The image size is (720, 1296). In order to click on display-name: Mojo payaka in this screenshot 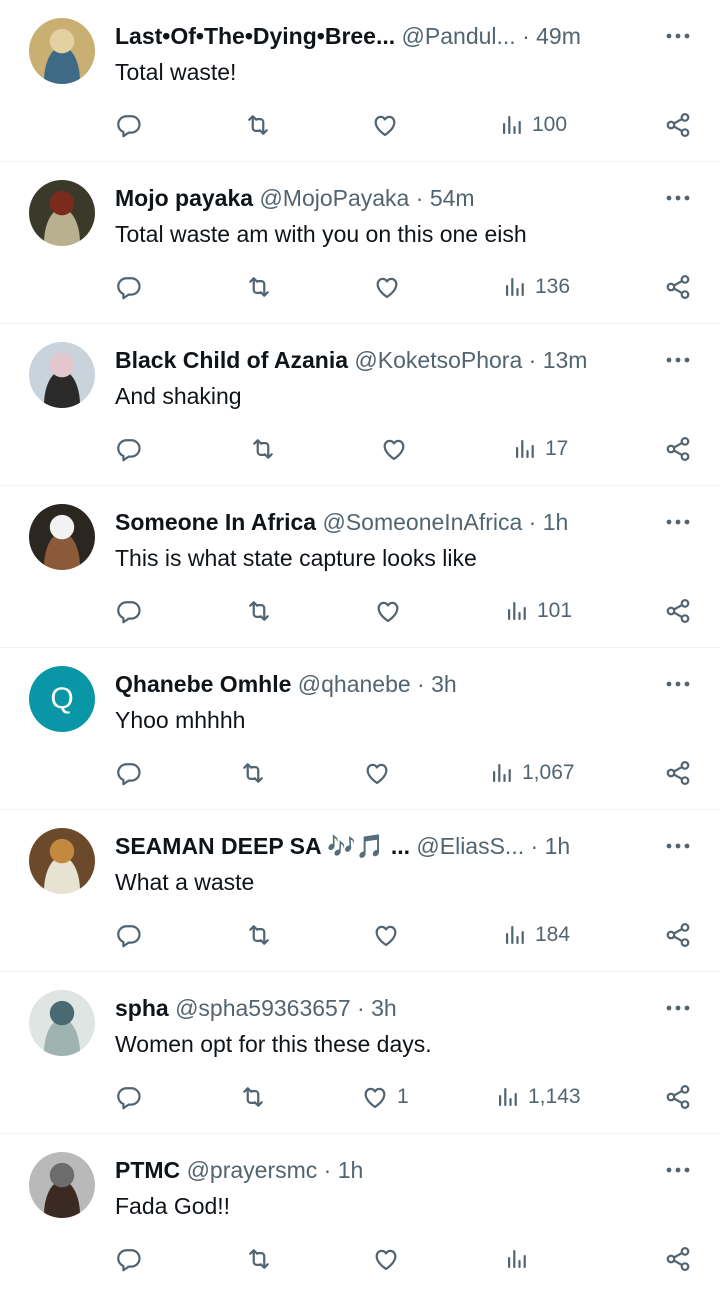, I will do `click(184, 198)`.